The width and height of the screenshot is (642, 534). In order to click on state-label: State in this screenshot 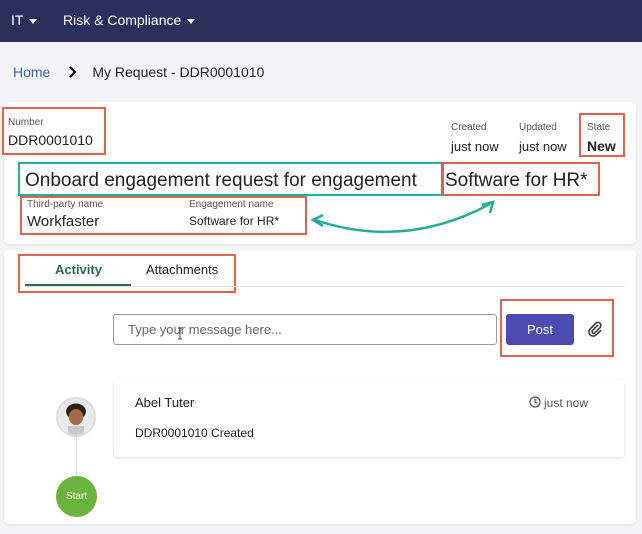, I will do `click(599, 127)`.